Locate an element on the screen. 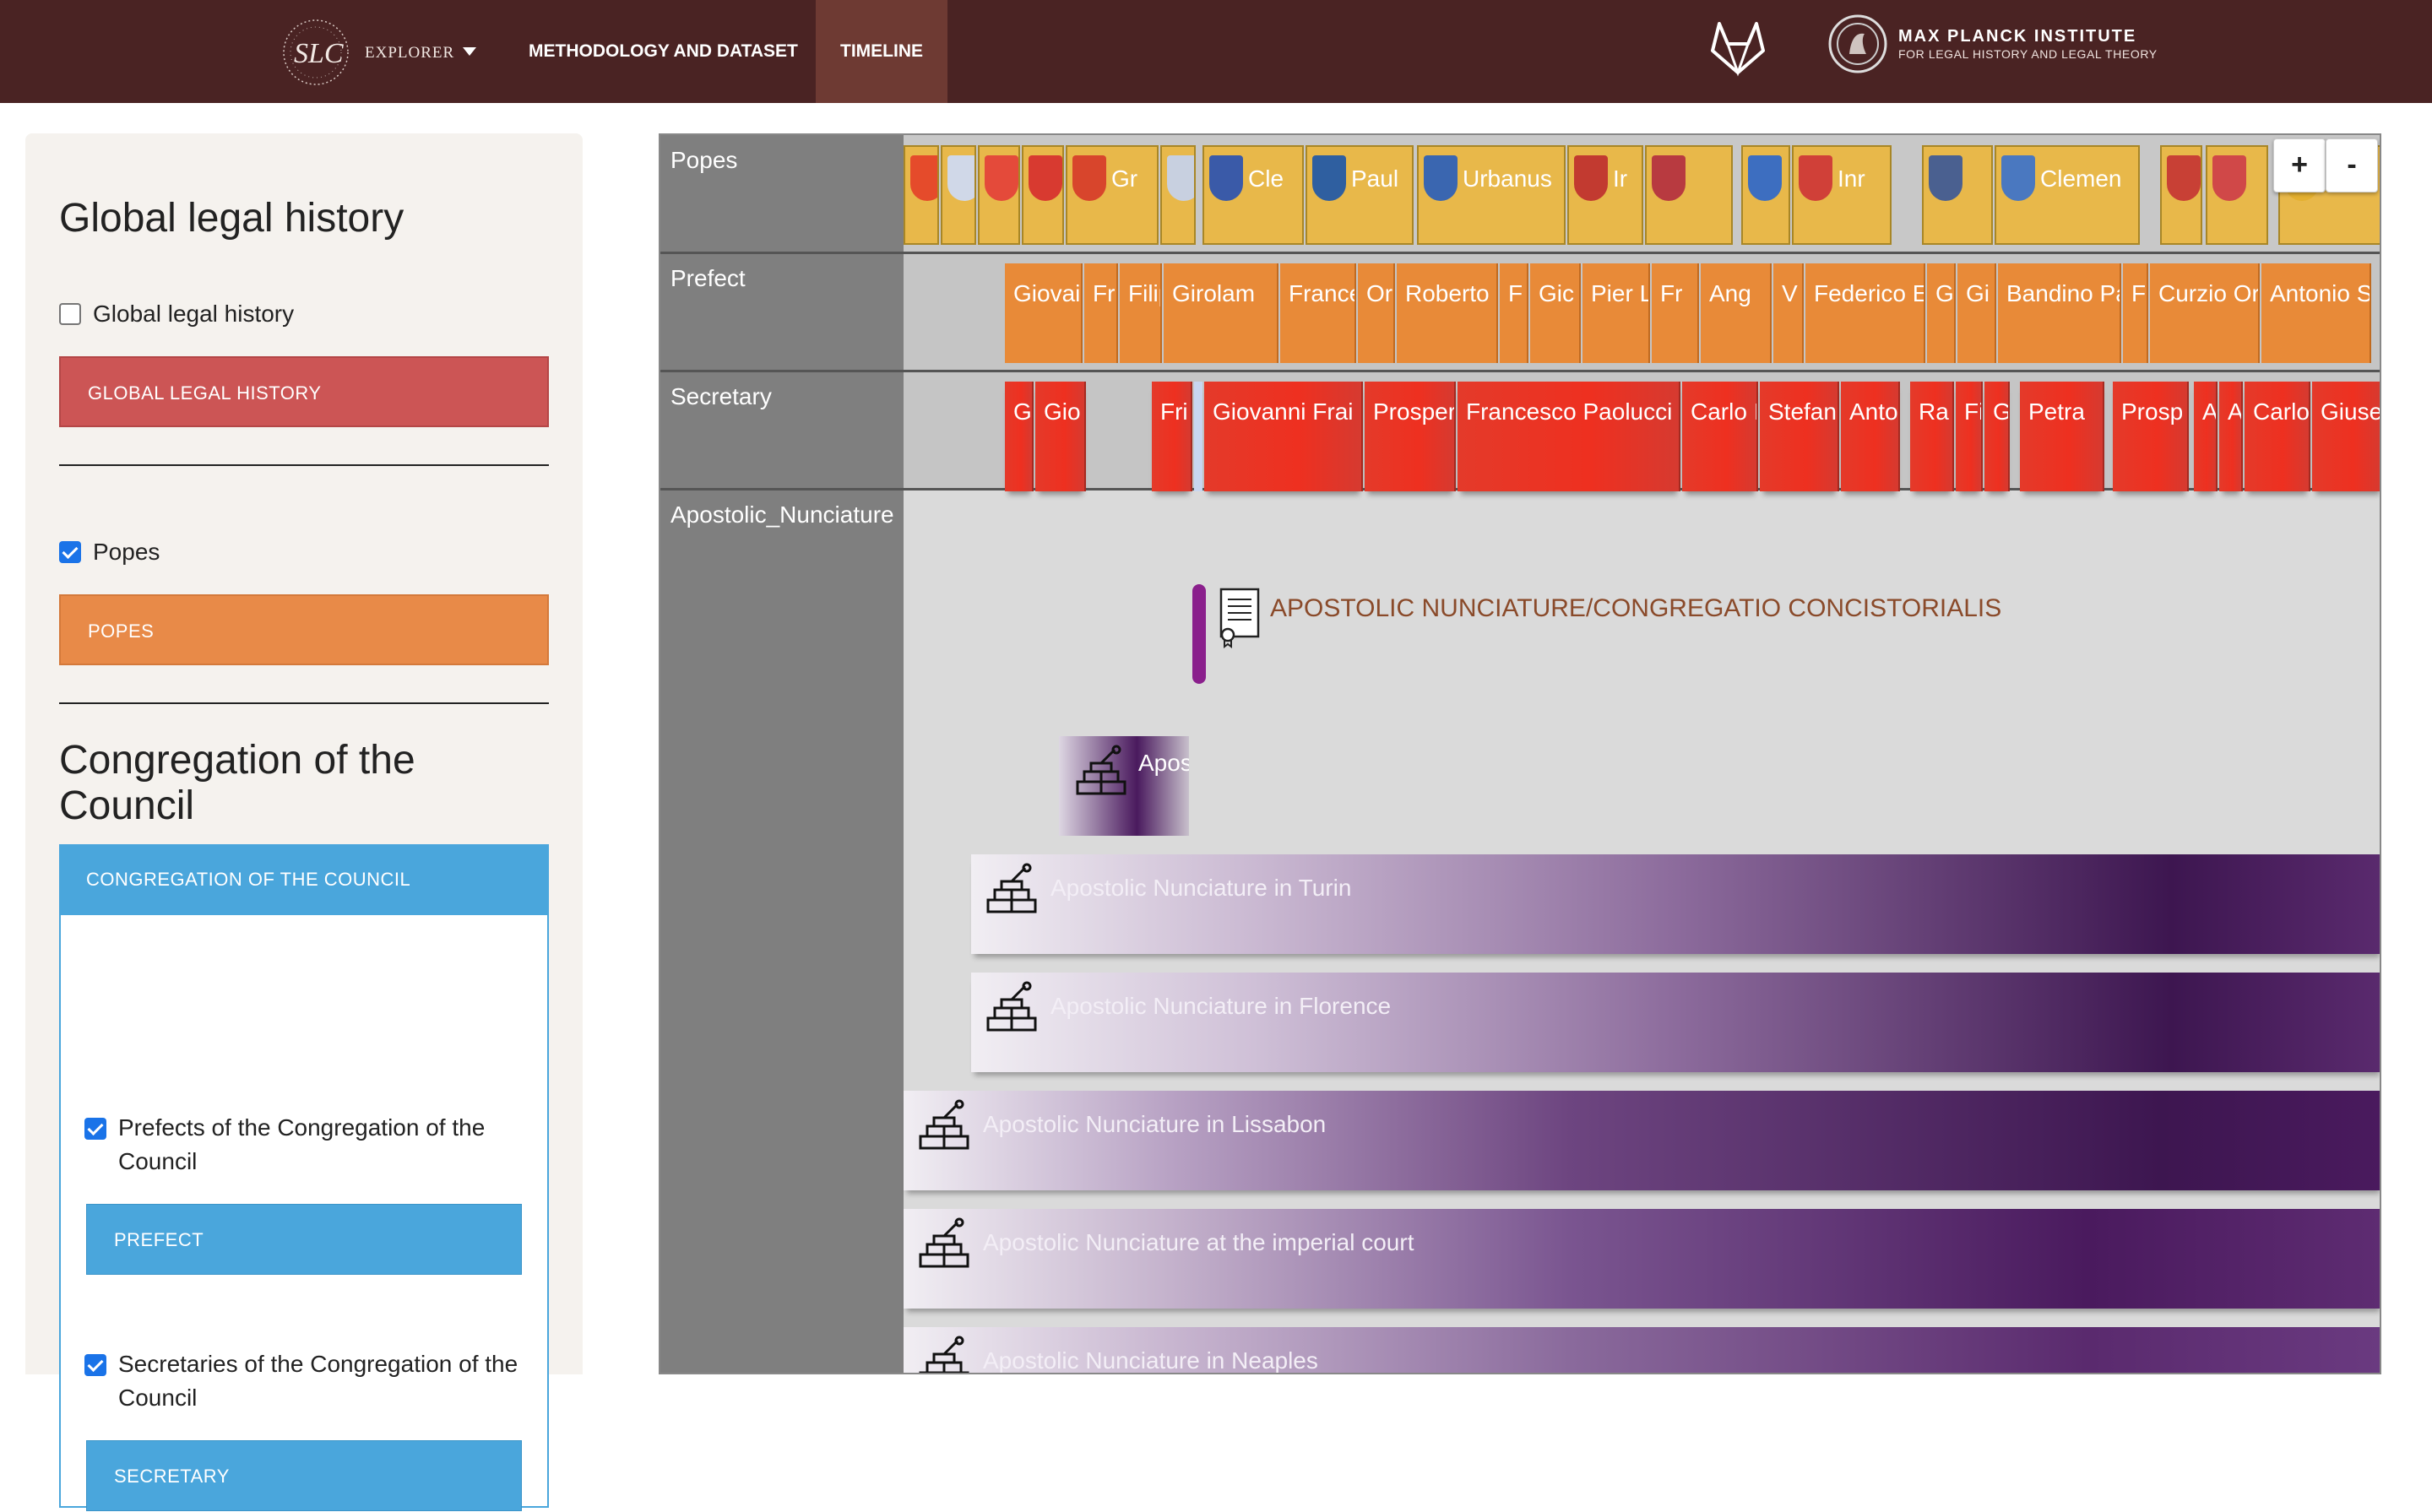 The image size is (2432, 1512). prefect-item: Filiponi is located at coordinates (1141, 313).